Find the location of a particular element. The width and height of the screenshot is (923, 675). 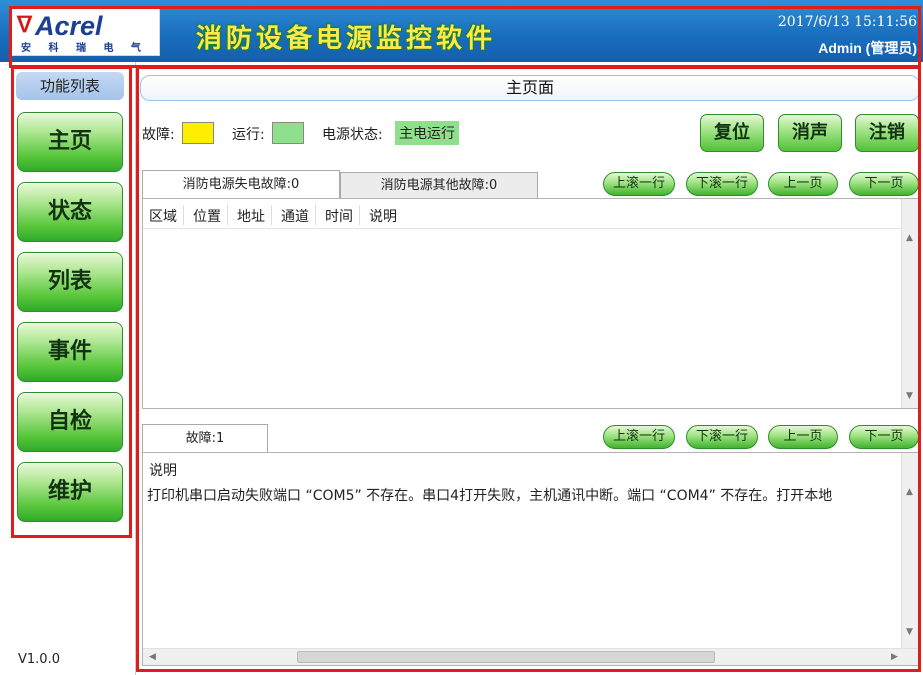

highlight-frame-header is located at coordinates (465, 37).